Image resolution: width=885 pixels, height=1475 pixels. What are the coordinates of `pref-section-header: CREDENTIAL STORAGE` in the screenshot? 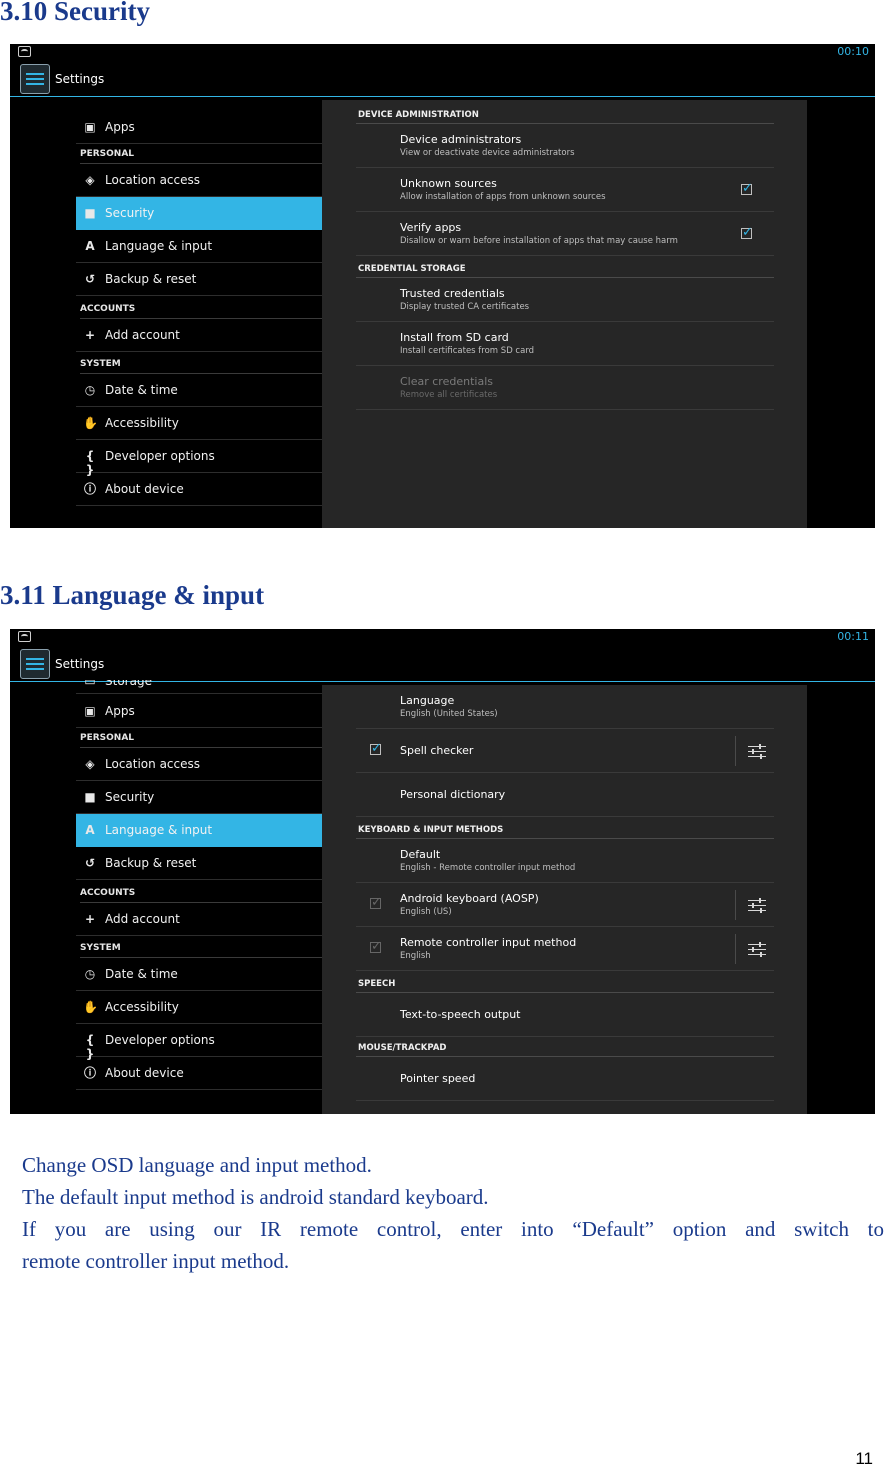 It's located at (565, 268).